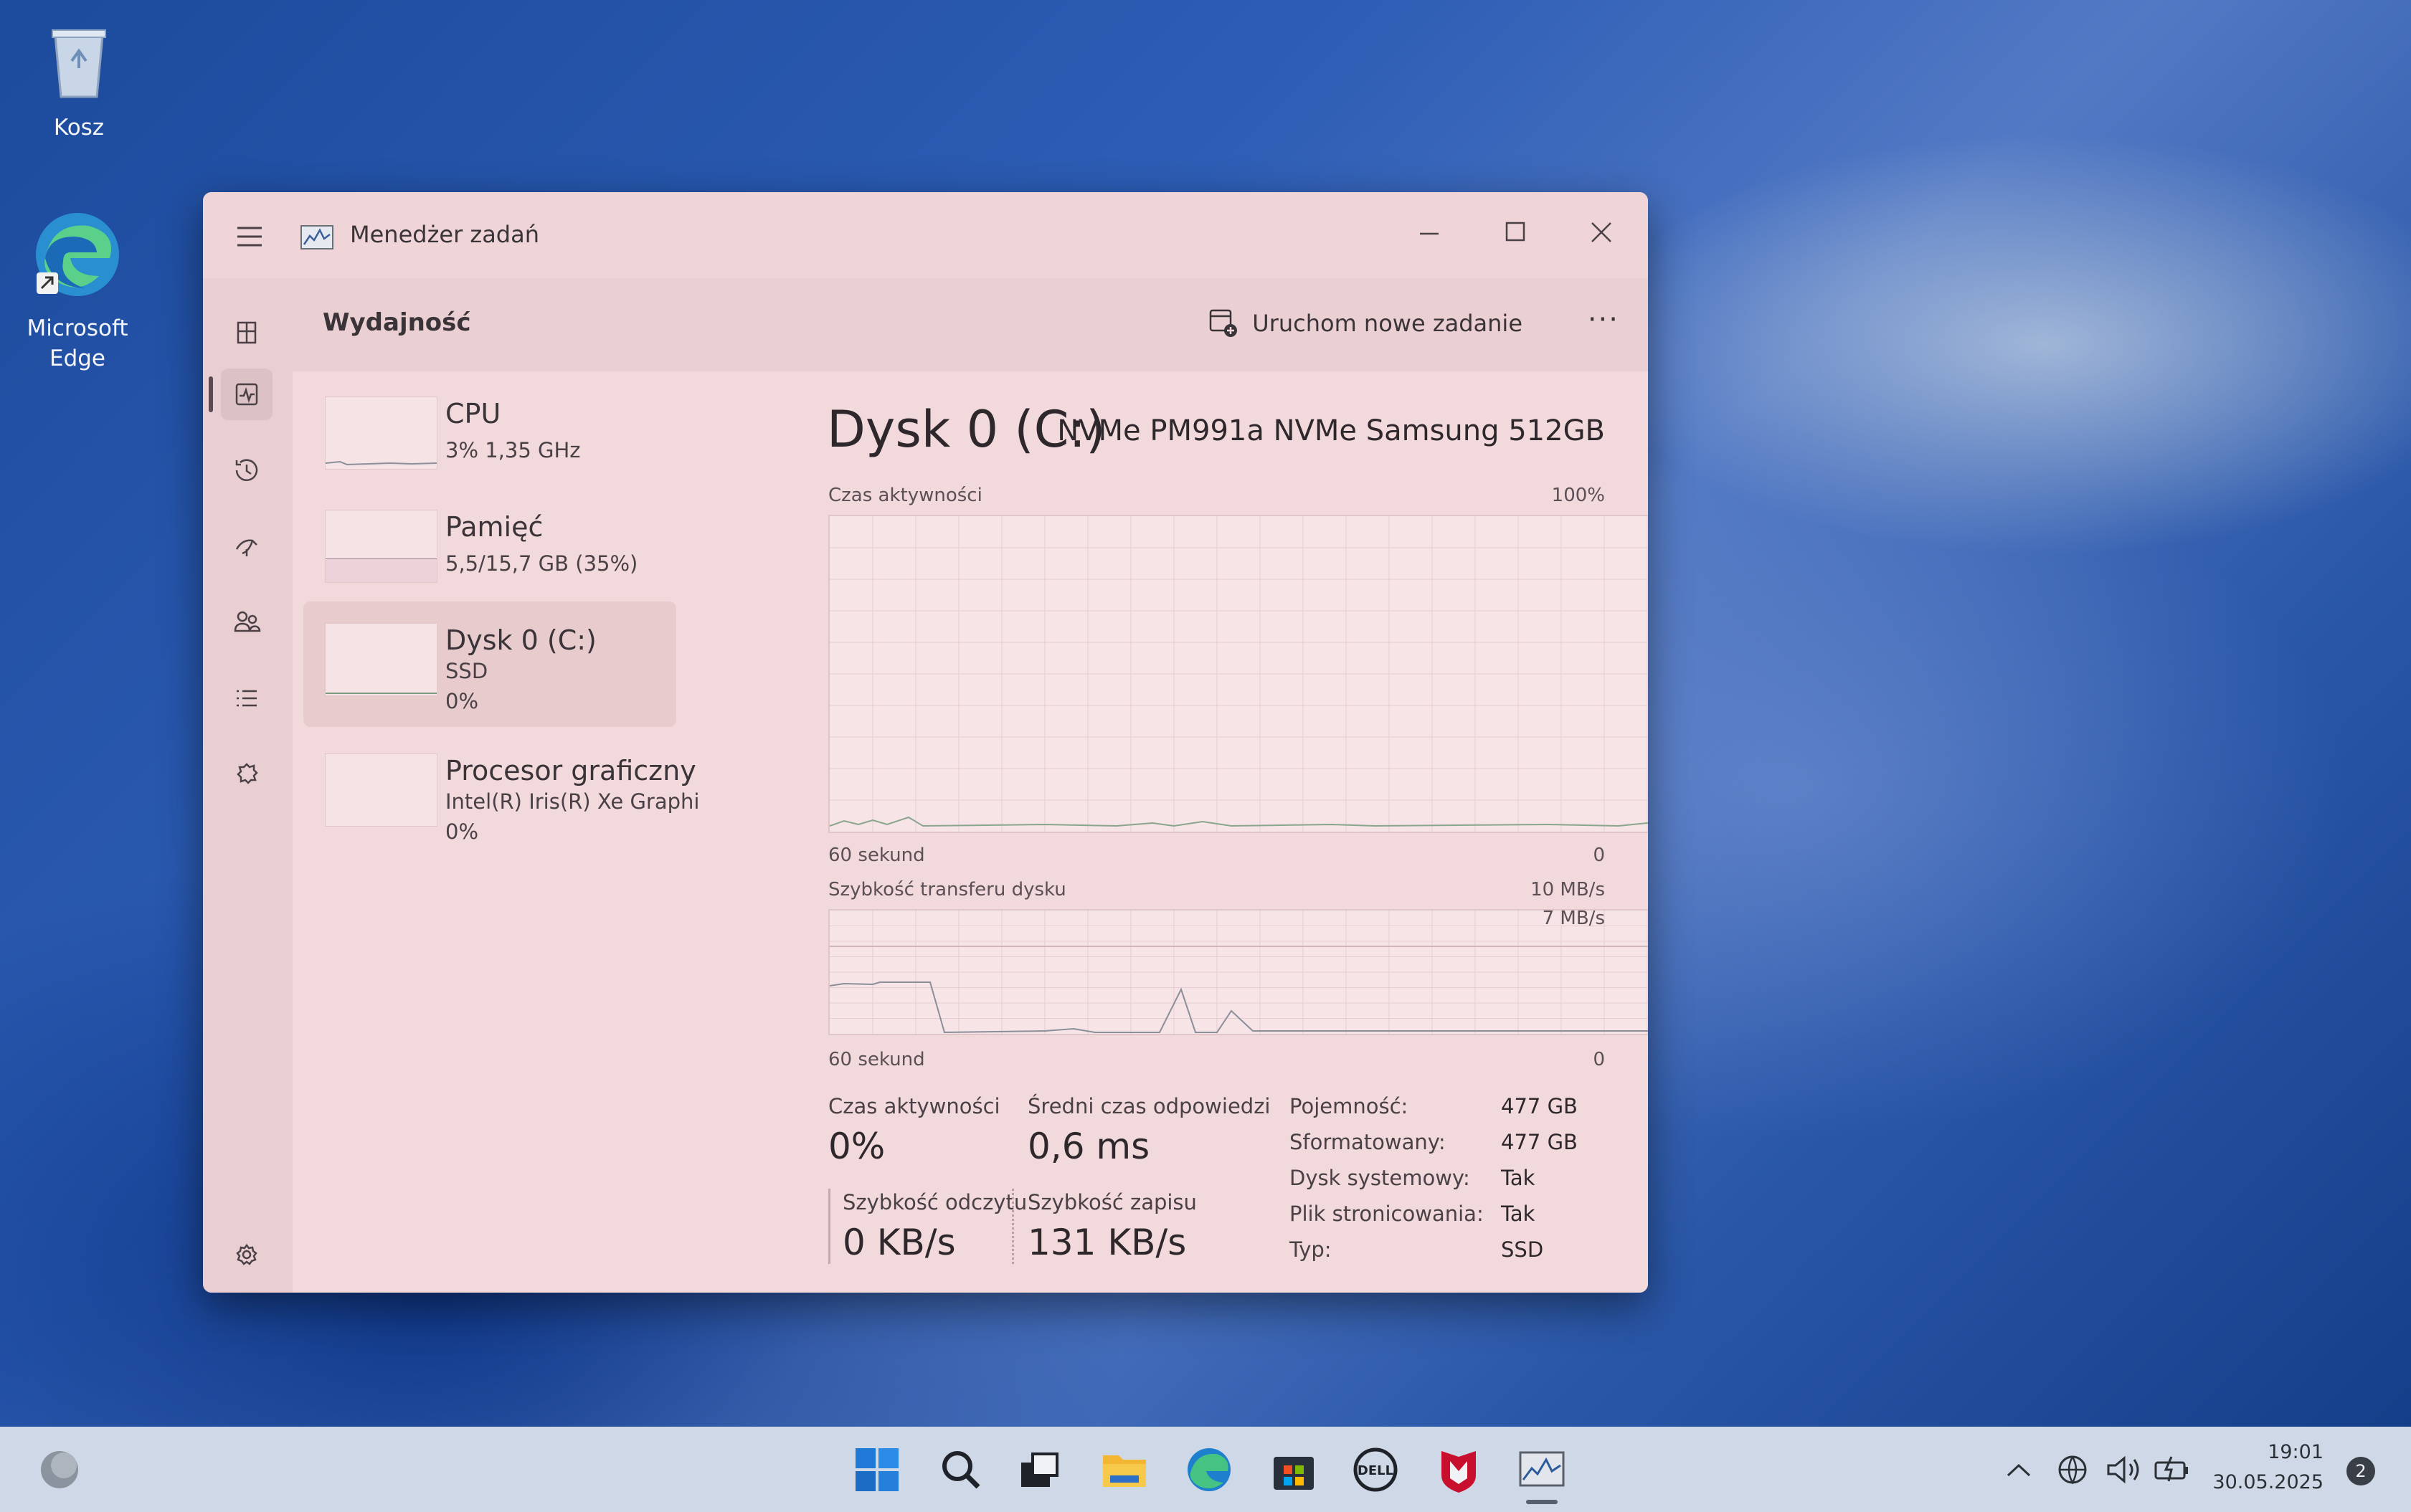 The width and height of the screenshot is (2411, 1512). I want to click on title-bar: Menedżer zadań, so click(926, 235).